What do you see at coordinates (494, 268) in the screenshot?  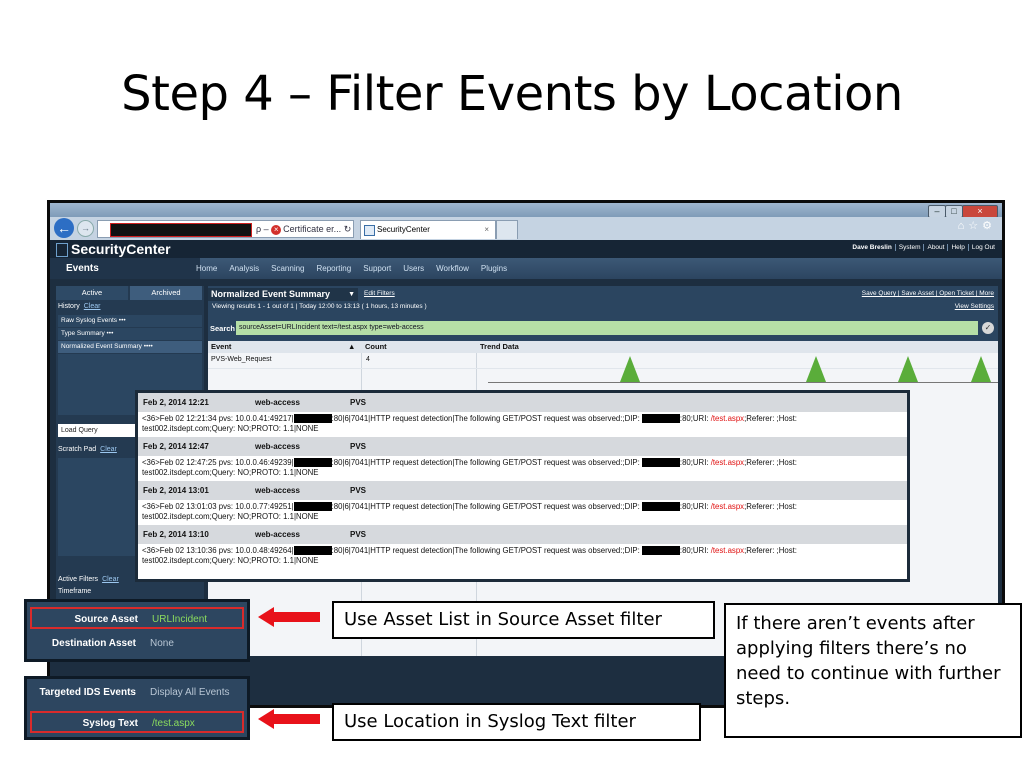 I see `nav-plugins: Plugins` at bounding box center [494, 268].